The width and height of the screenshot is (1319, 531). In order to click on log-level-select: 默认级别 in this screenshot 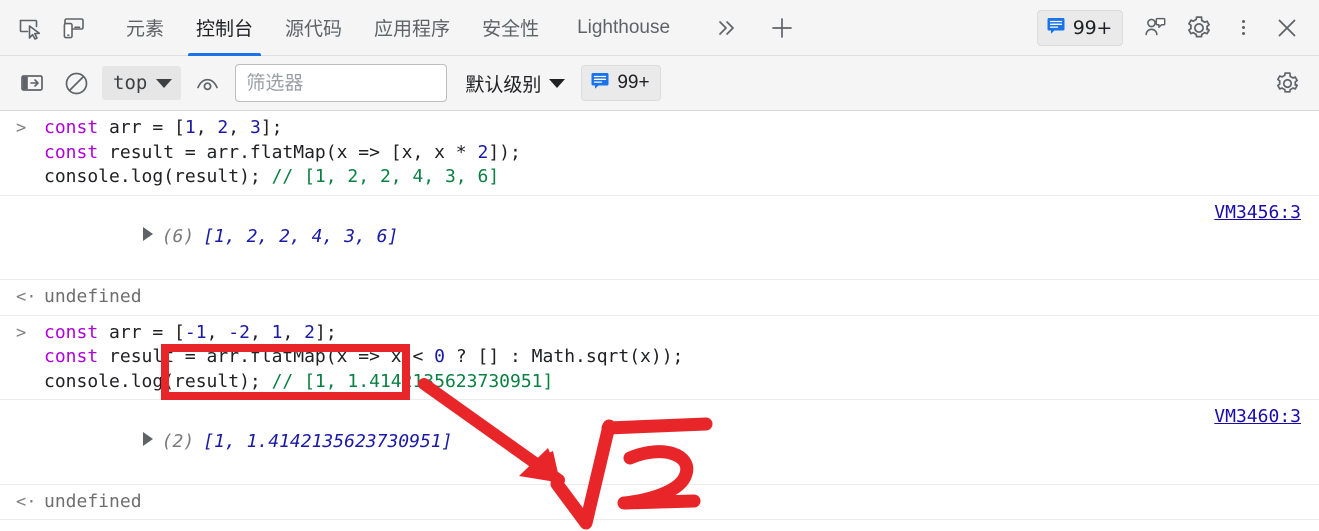, I will do `click(515, 83)`.